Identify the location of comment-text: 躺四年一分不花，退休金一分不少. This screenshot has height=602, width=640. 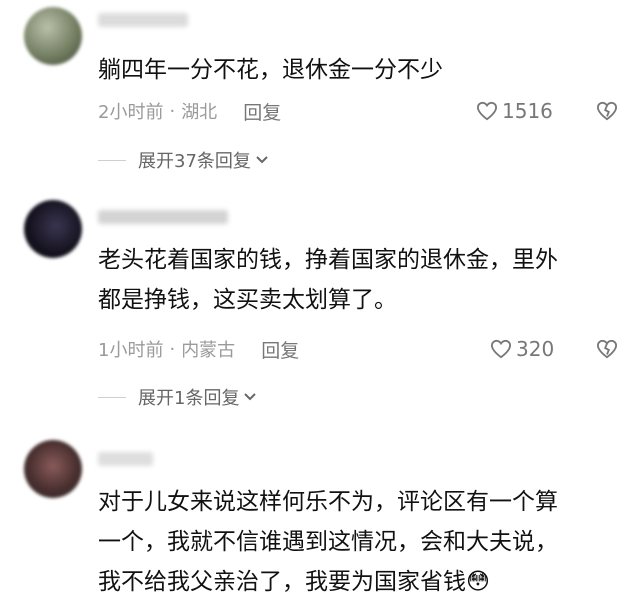
(363, 70).